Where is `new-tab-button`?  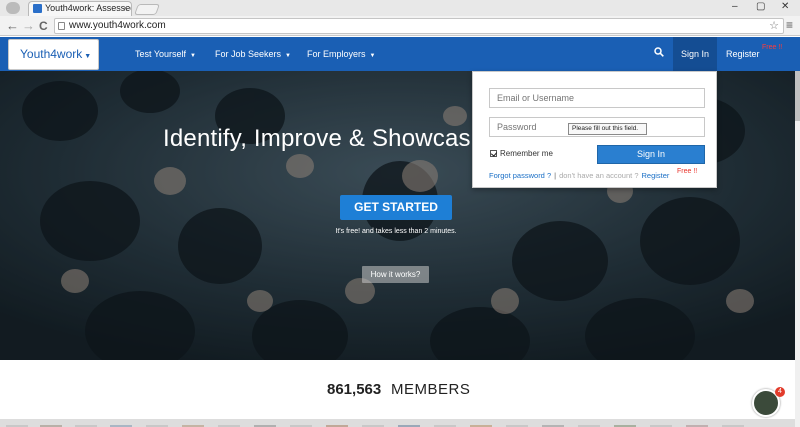 new-tab-button is located at coordinates (147, 9).